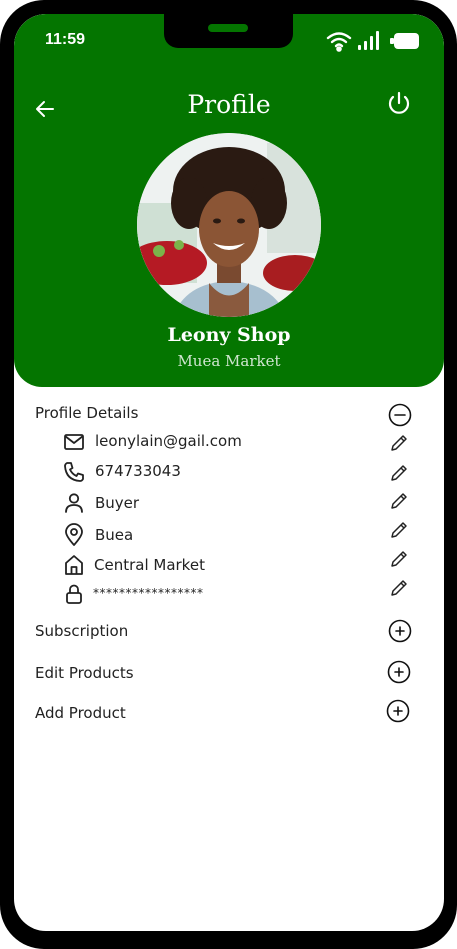  I want to click on notch, so click(228, 31).